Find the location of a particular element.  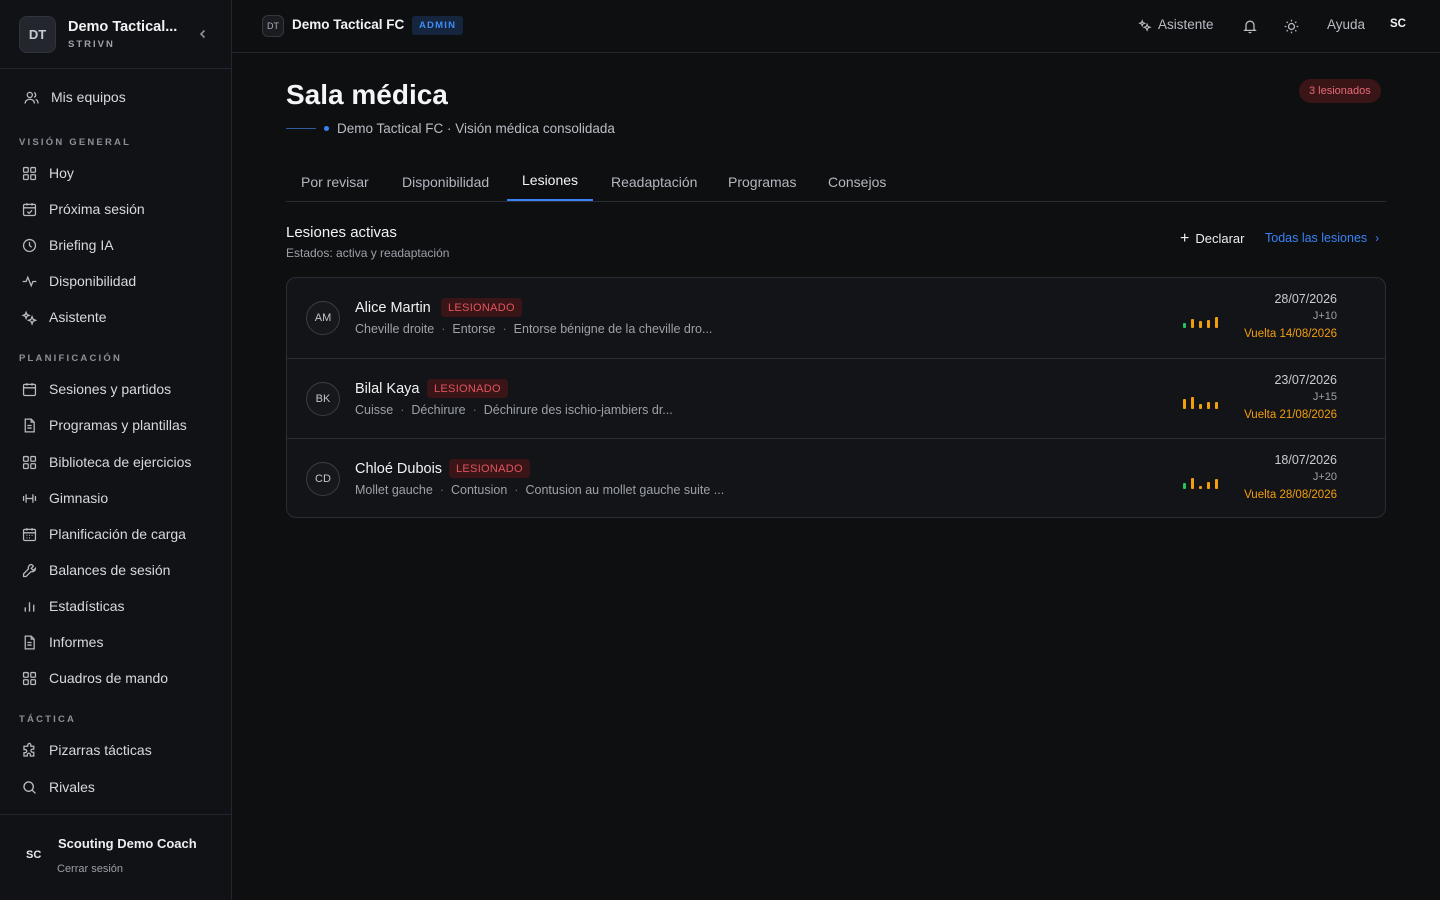

sidebar-item-library: Biblioteca de ejercicios is located at coordinates (105, 462).